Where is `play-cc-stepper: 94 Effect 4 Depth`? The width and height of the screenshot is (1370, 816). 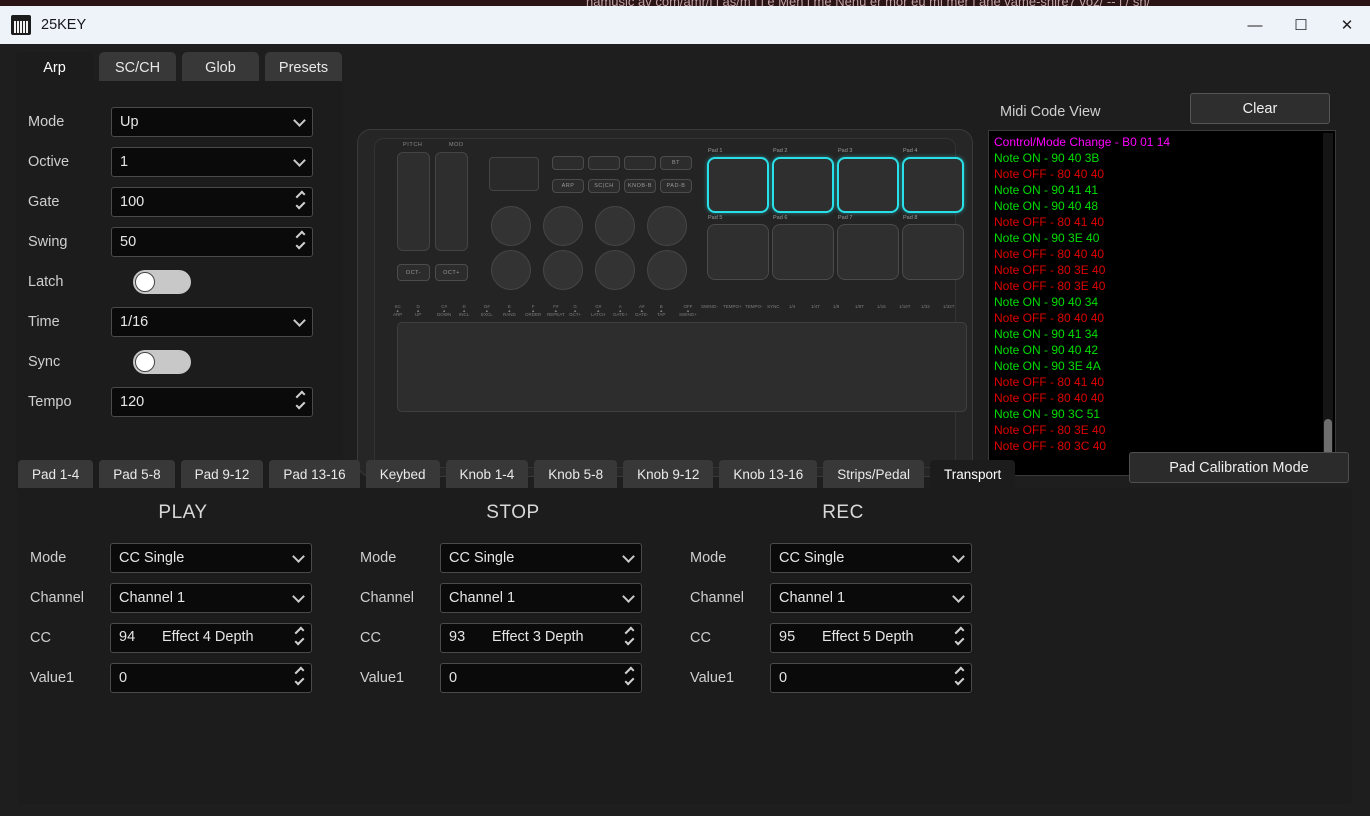
play-cc-stepper: 94 Effect 4 Depth is located at coordinates (211, 638).